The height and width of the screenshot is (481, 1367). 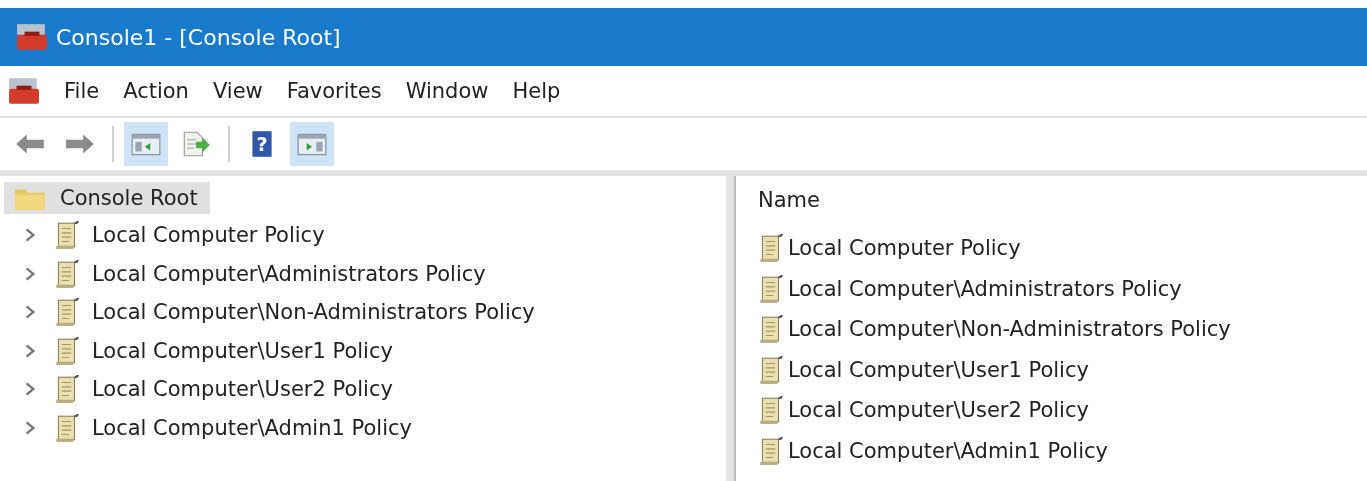 What do you see at coordinates (252, 427) in the screenshot?
I see `tree-item: Local Computer\Admin1 Policy` at bounding box center [252, 427].